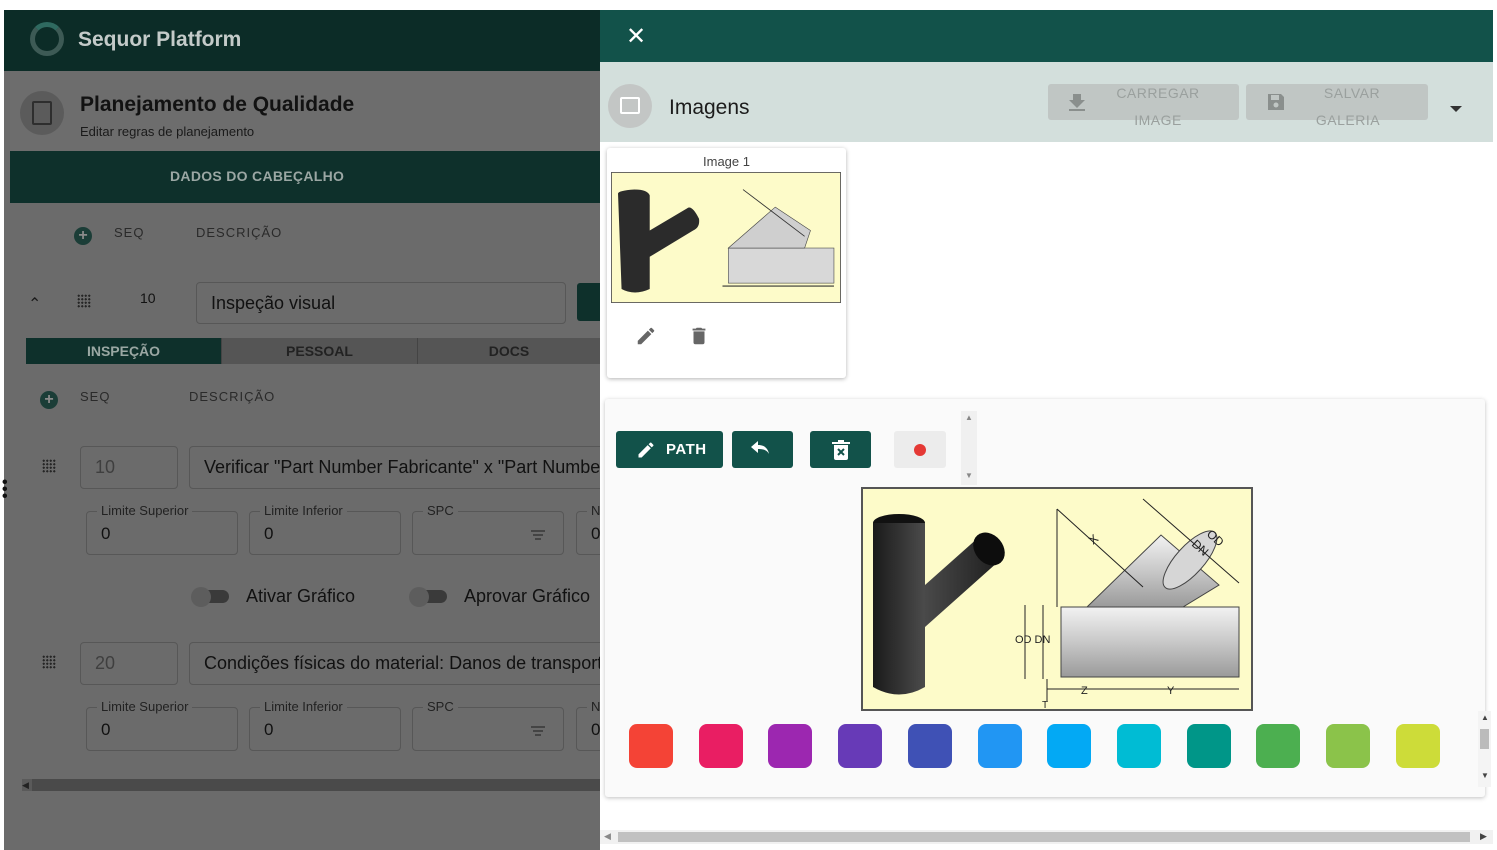  I want to click on add-inspection-icon: +, so click(49, 400).